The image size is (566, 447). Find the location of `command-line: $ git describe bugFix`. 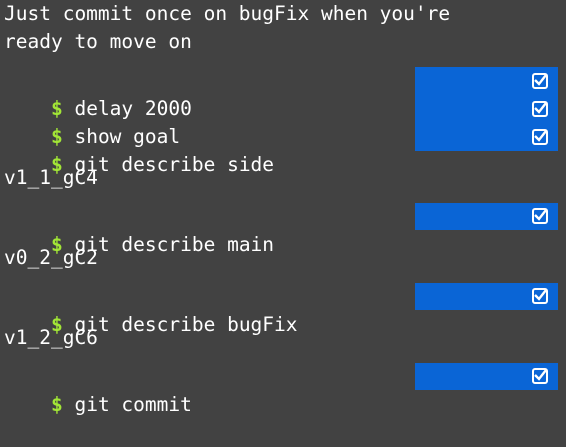

command-line: $ git describe bugFix is located at coordinates (151, 309).